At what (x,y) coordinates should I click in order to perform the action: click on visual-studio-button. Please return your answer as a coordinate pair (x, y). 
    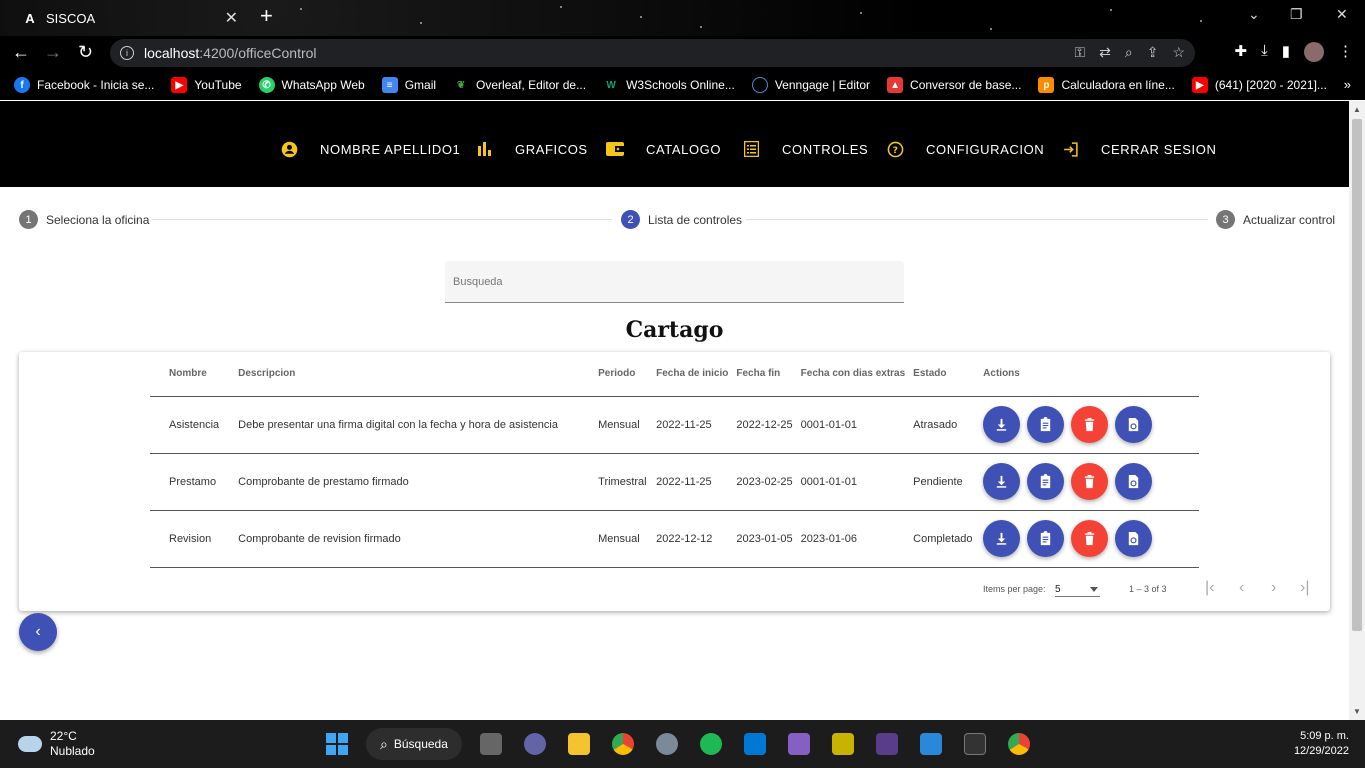
    Looking at the image, I should click on (799, 744).